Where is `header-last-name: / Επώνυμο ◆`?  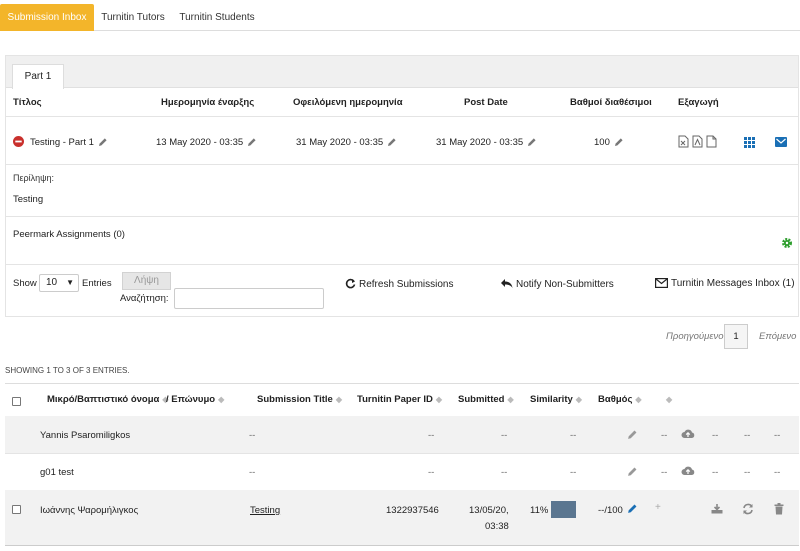
header-last-name: / Επώνυμο ◆ is located at coordinates (195, 399).